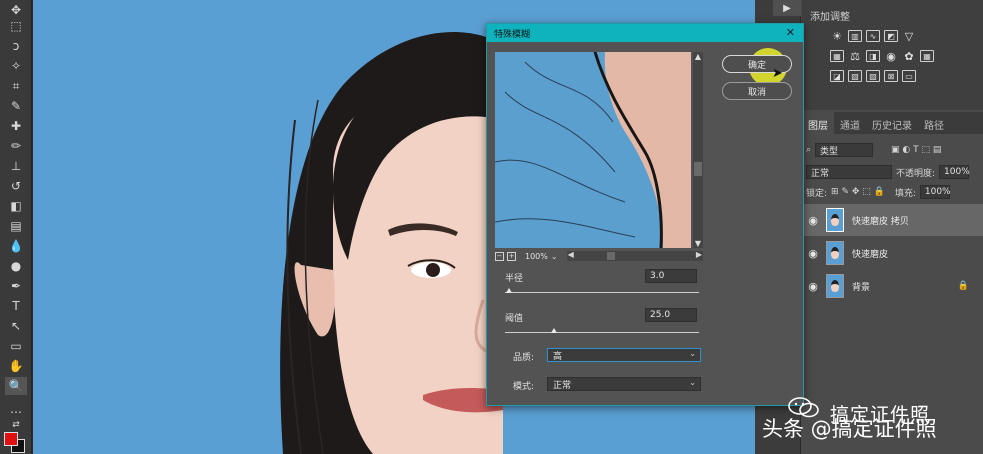  What do you see at coordinates (873, 56) in the screenshot?
I see `black-white-icon: ◨` at bounding box center [873, 56].